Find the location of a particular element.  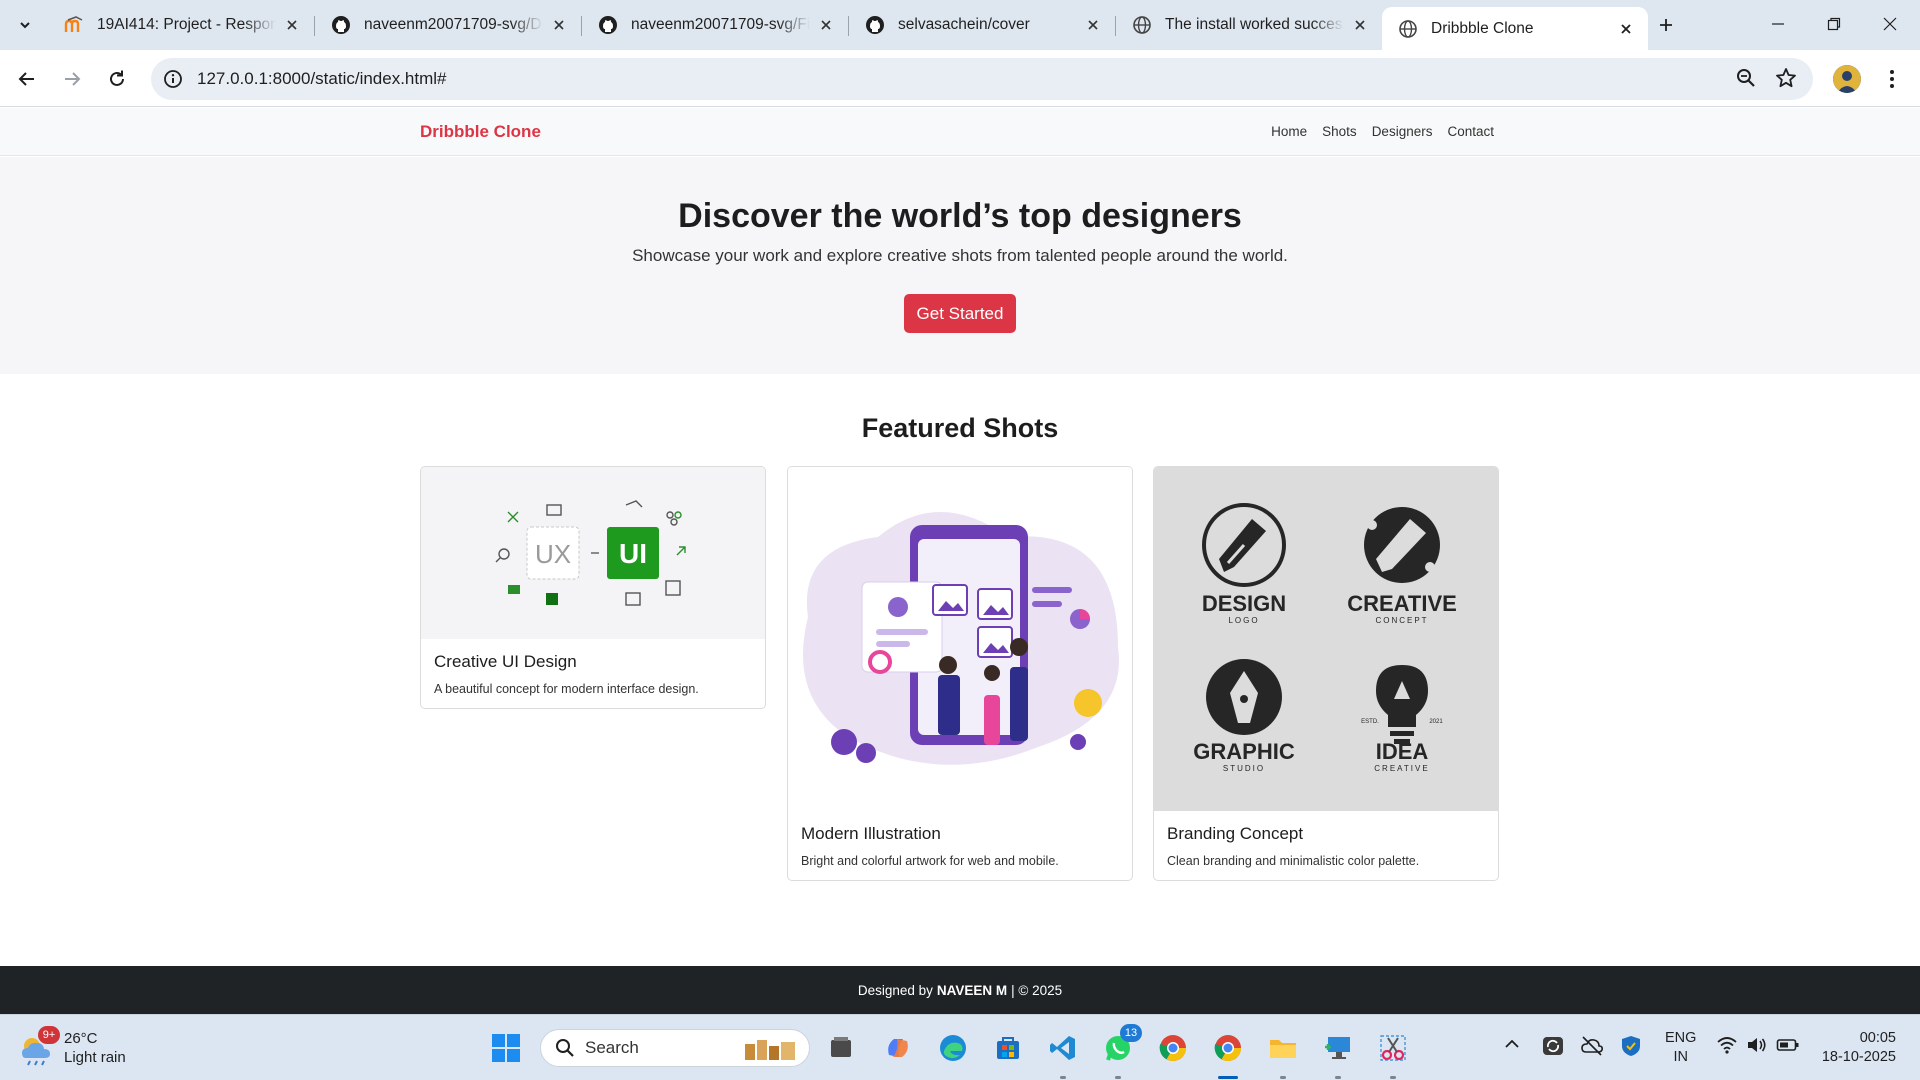

site-info-icon is located at coordinates (173, 79).